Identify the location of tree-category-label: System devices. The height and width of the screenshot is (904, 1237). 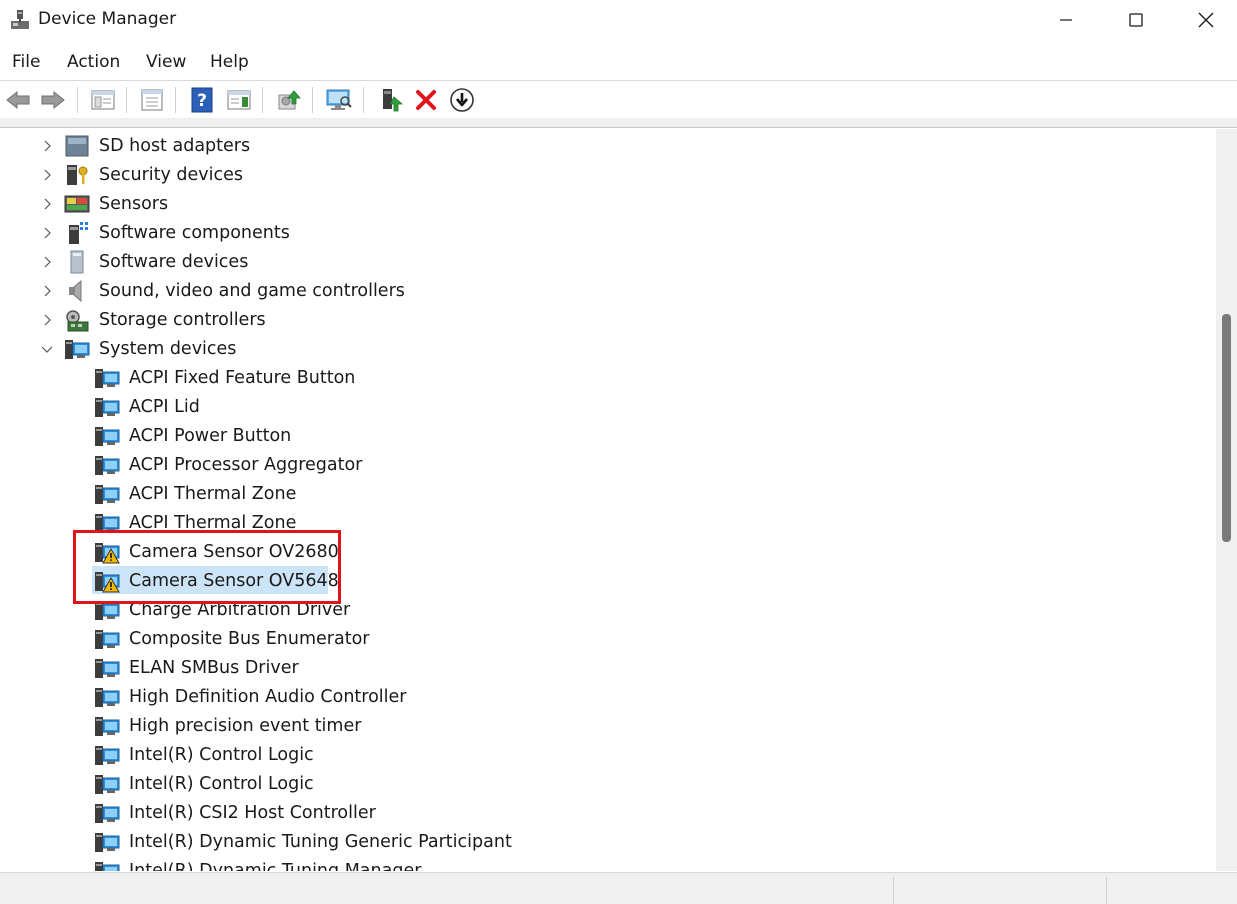
(168, 349).